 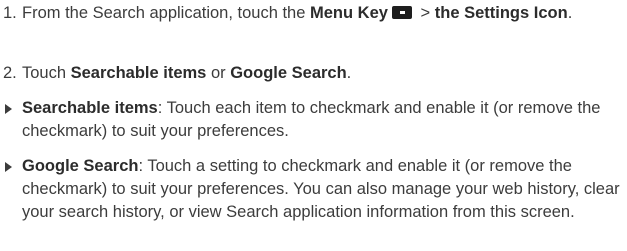 What do you see at coordinates (138, 73) in the screenshot?
I see `searchable-items-label: Searchable items` at bounding box center [138, 73].